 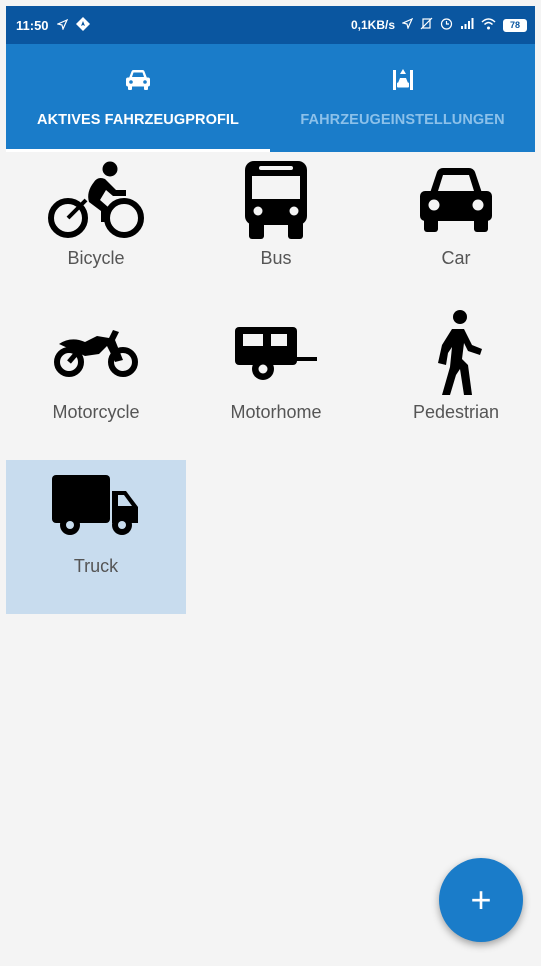 I want to click on status-time: 11:50, so click(x=32, y=25).